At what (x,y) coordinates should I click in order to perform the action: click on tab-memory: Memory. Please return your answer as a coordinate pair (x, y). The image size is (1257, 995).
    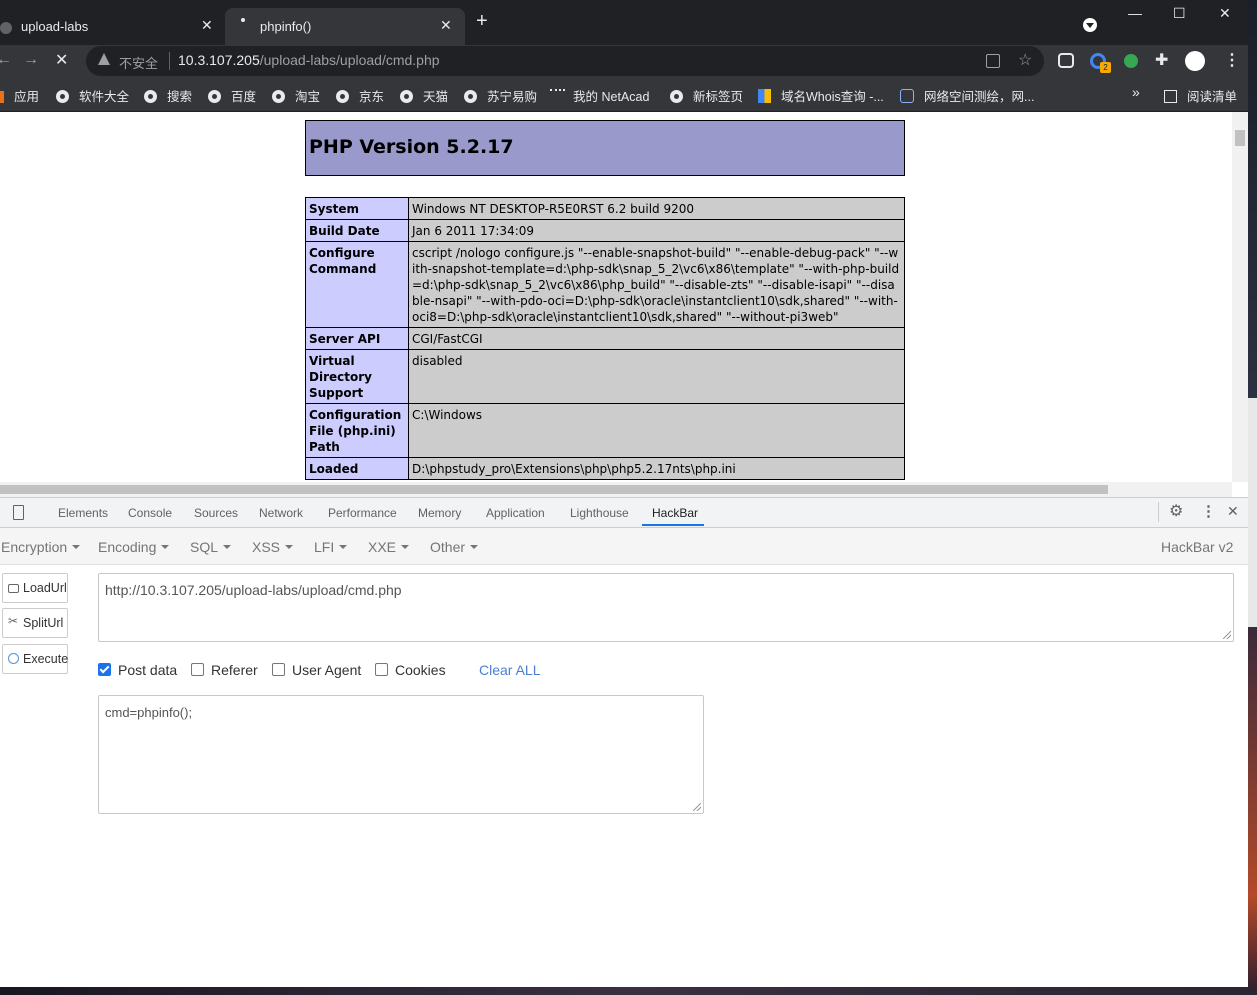
    Looking at the image, I should click on (439, 513).